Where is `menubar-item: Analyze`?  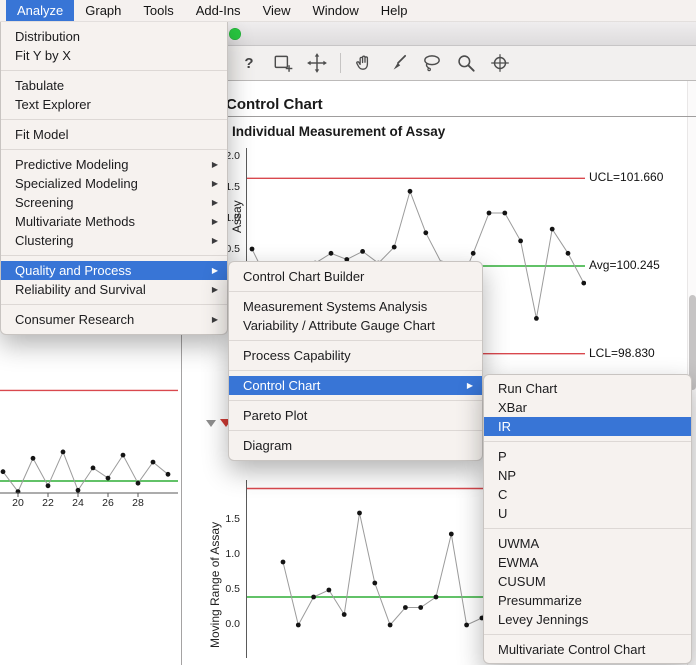 menubar-item: Analyze is located at coordinates (40, 10).